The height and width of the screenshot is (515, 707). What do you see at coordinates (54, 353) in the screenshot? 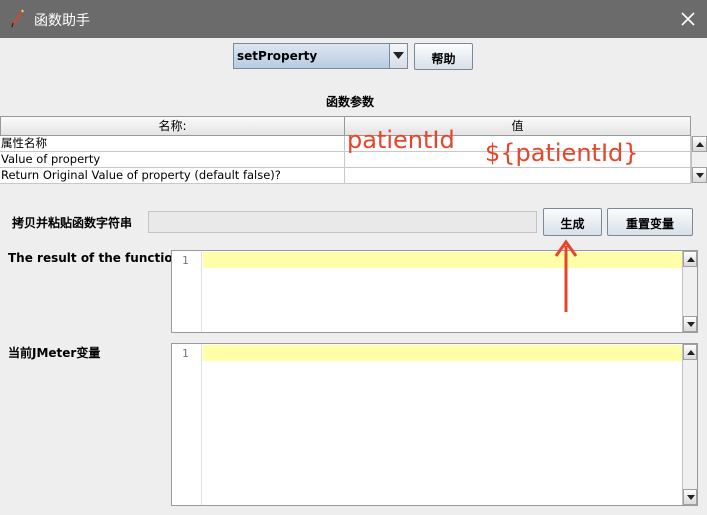
I see `jmeter-vars-label: 当前JMeter变量` at bounding box center [54, 353].